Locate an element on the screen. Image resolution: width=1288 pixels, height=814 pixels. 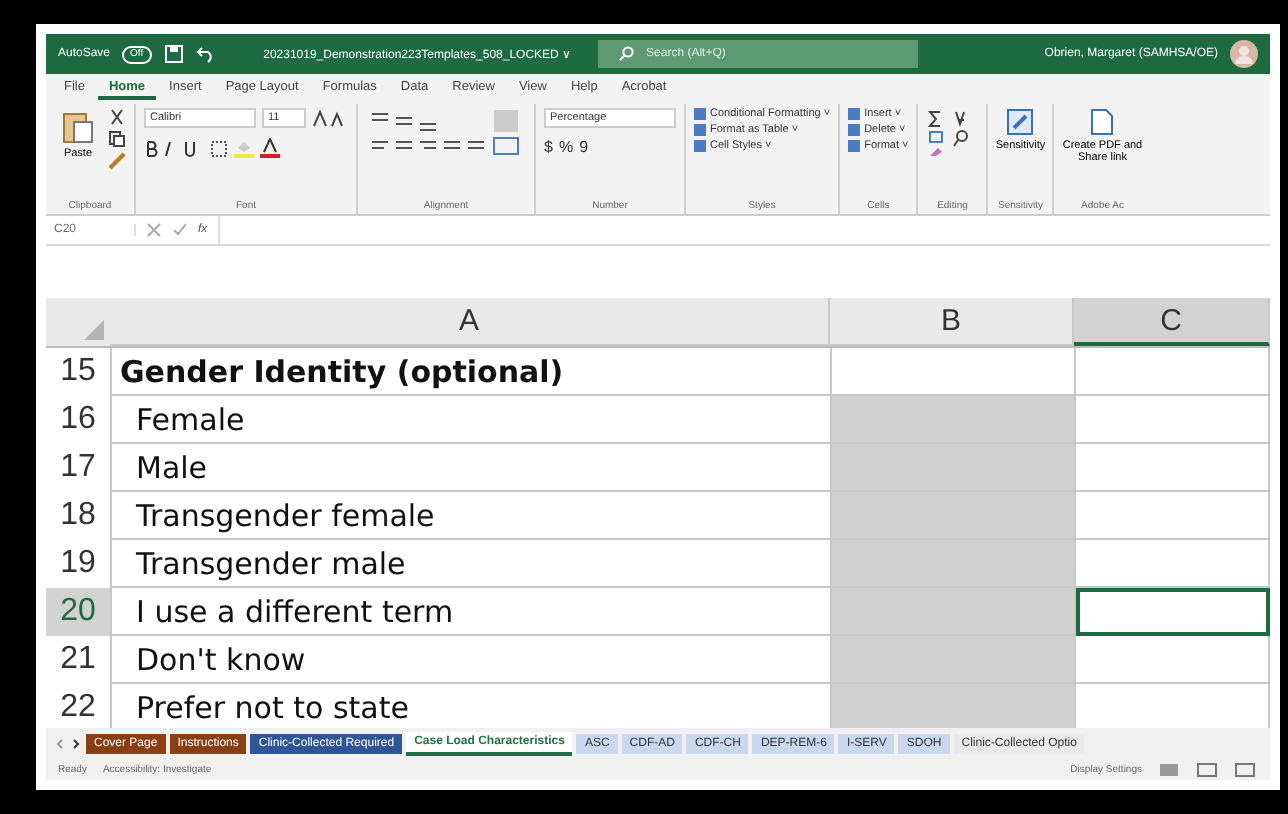
font-size-icon is located at coordinates (330, 118).